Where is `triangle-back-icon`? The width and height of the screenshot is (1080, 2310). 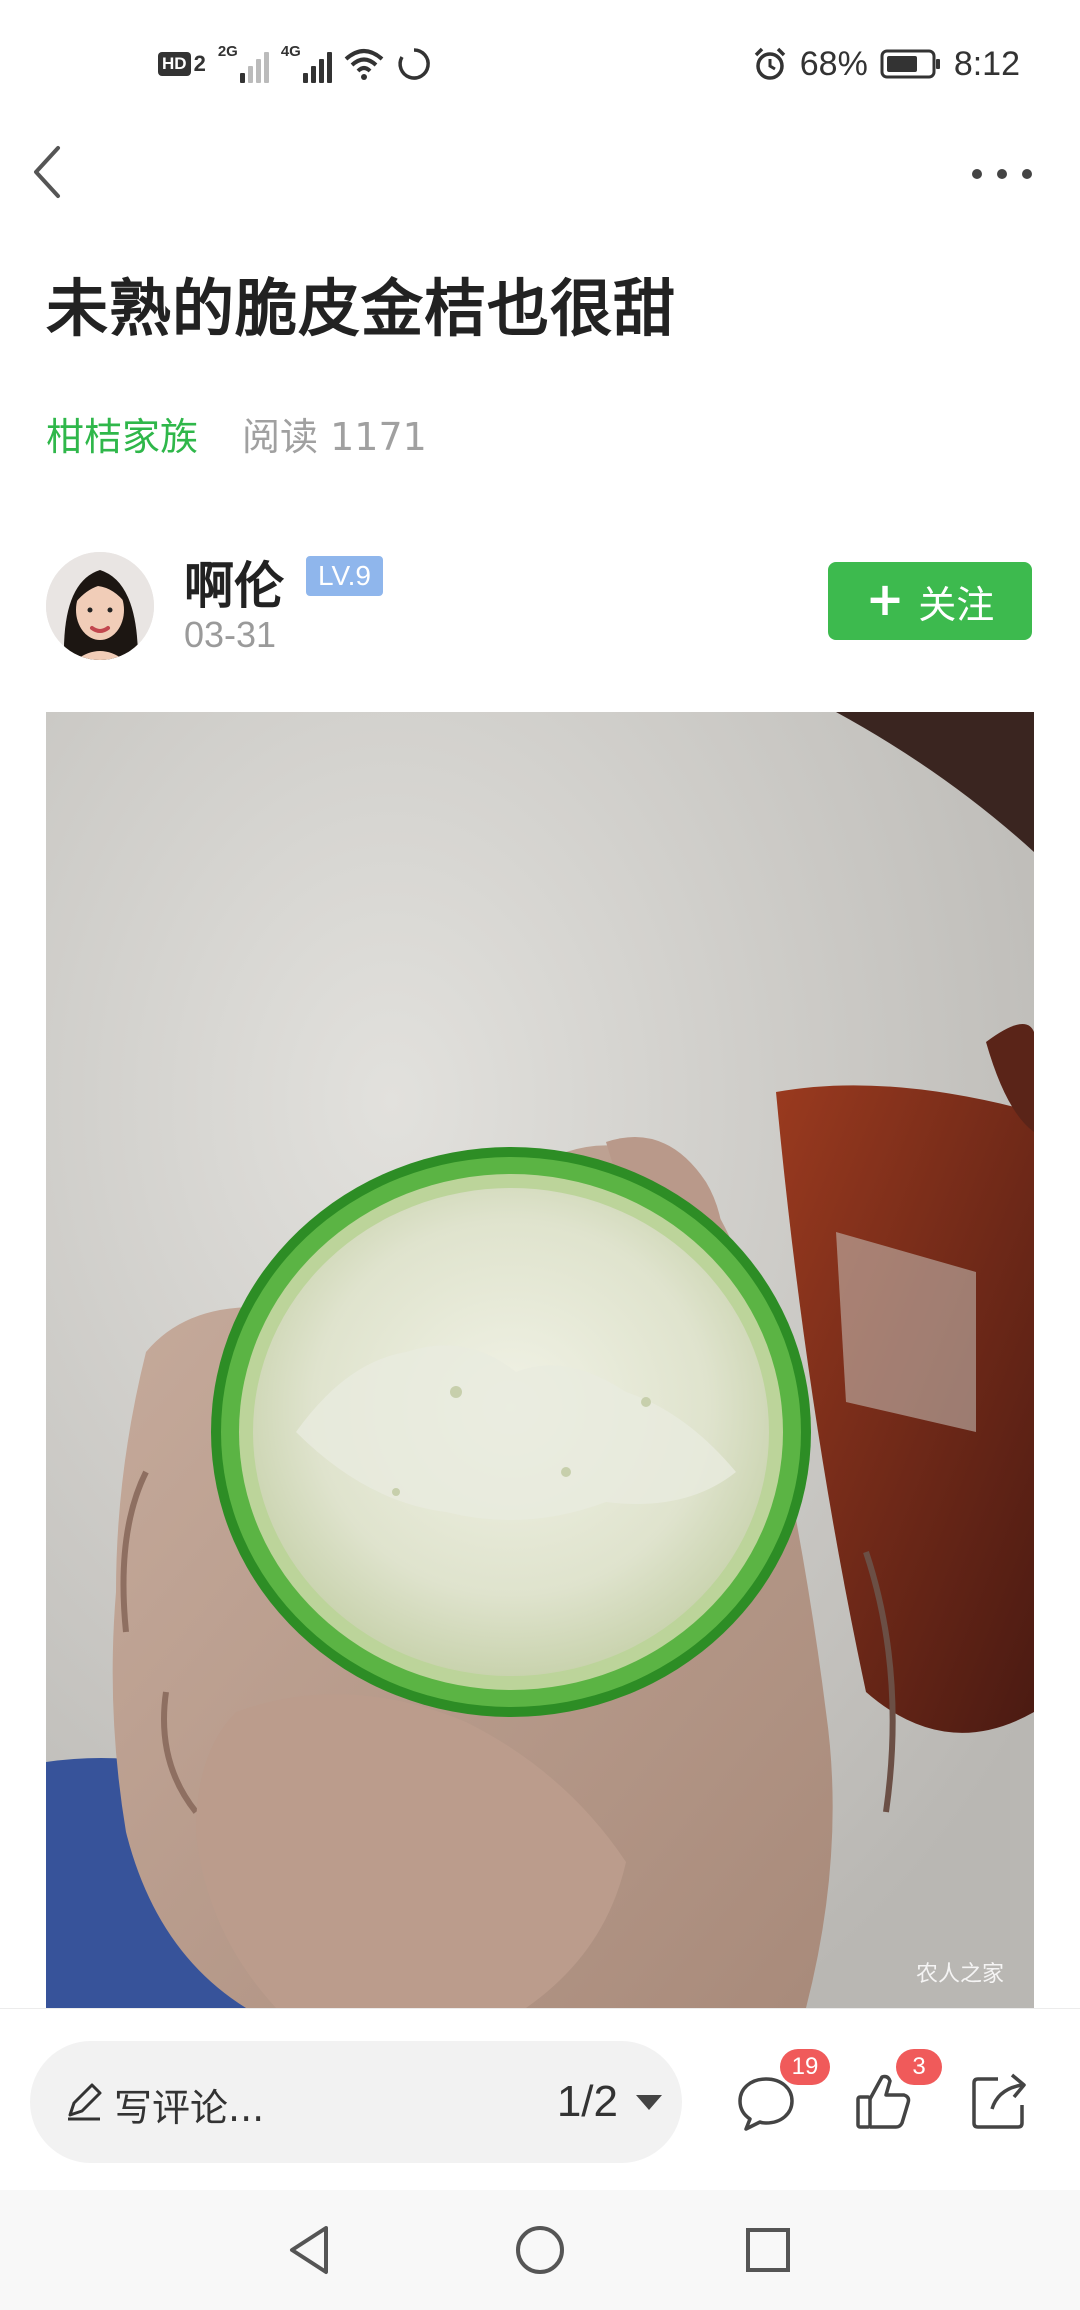 triangle-back-icon is located at coordinates (309, 2250).